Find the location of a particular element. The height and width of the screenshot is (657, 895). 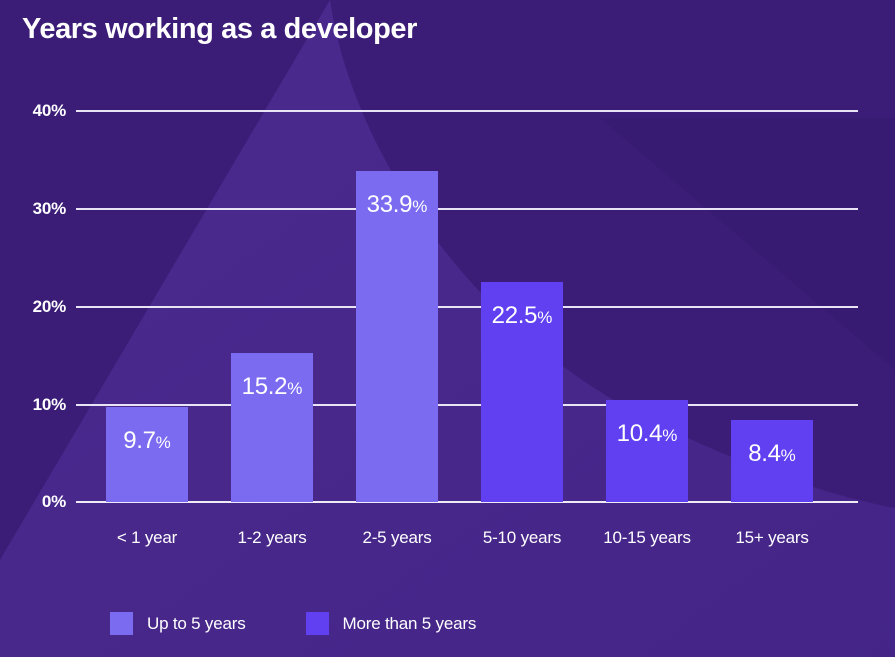

bar-value-label: 8.4% is located at coordinates (772, 454).